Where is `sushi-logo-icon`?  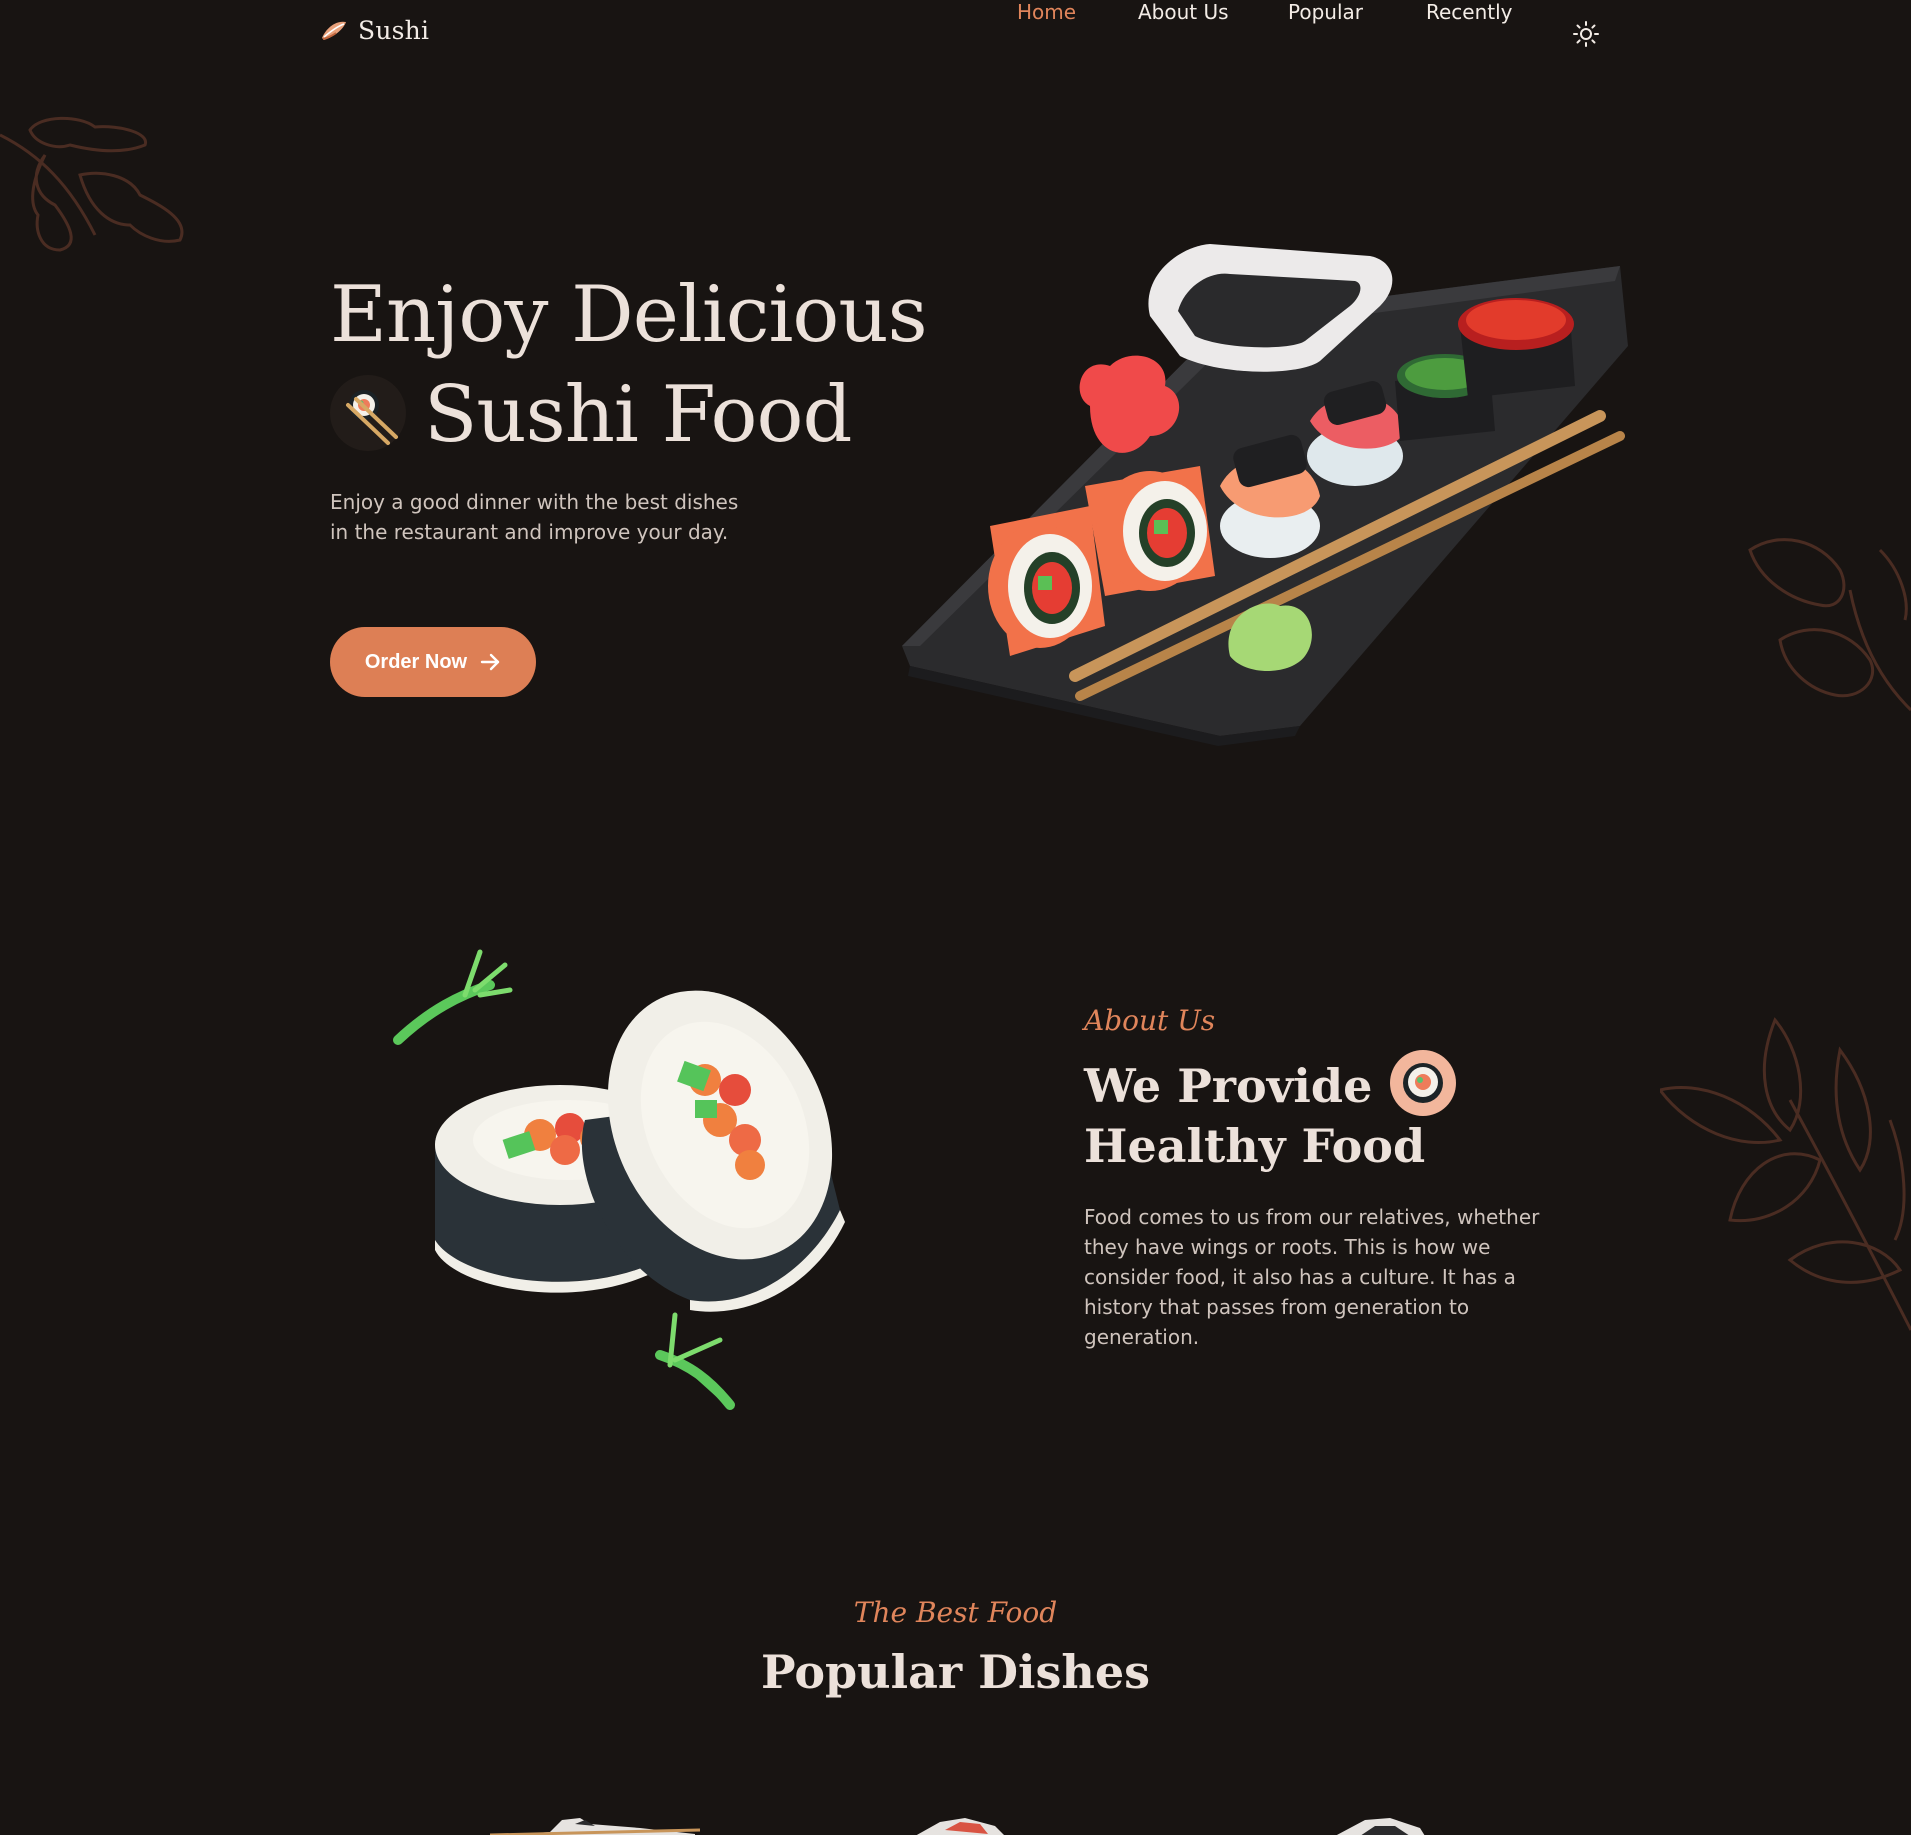
sushi-logo-icon is located at coordinates (334, 30).